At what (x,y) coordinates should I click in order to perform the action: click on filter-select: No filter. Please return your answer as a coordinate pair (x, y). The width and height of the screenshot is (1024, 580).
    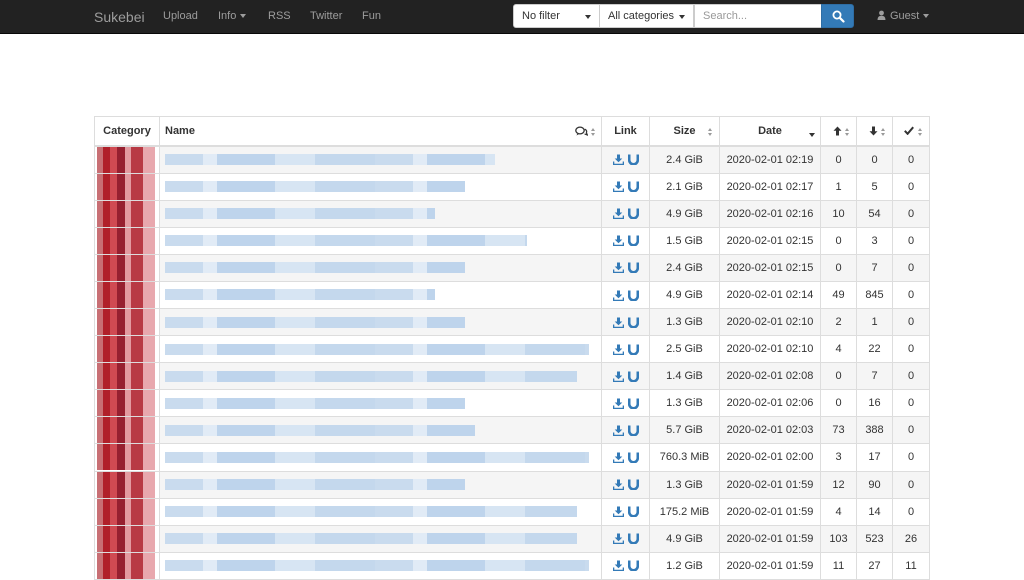
    Looking at the image, I should click on (556, 16).